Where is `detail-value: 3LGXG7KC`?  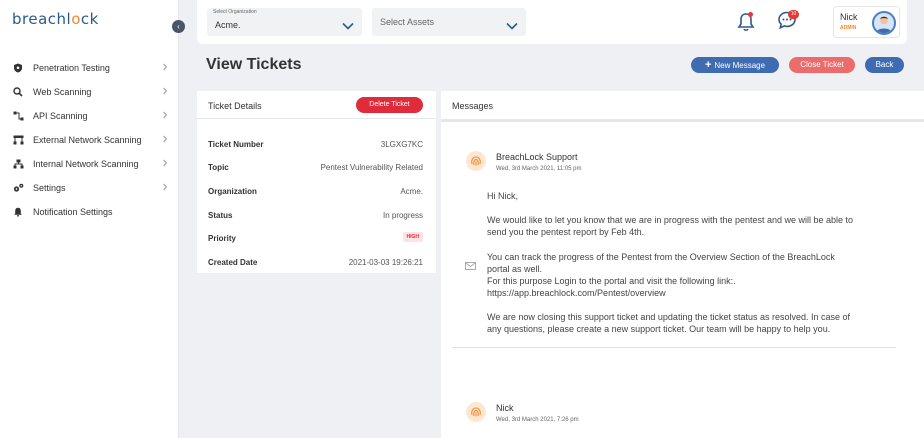
detail-value: 3LGXG7KC is located at coordinates (401, 144).